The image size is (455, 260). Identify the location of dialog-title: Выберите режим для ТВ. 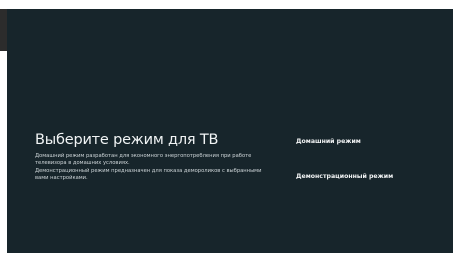
(127, 140).